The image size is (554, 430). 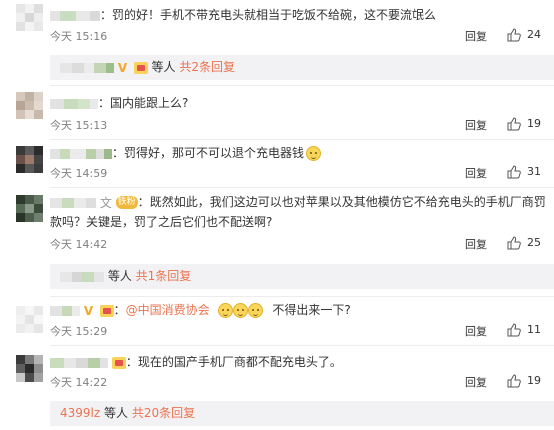 I want to click on like-button: 25, so click(x=528, y=244).